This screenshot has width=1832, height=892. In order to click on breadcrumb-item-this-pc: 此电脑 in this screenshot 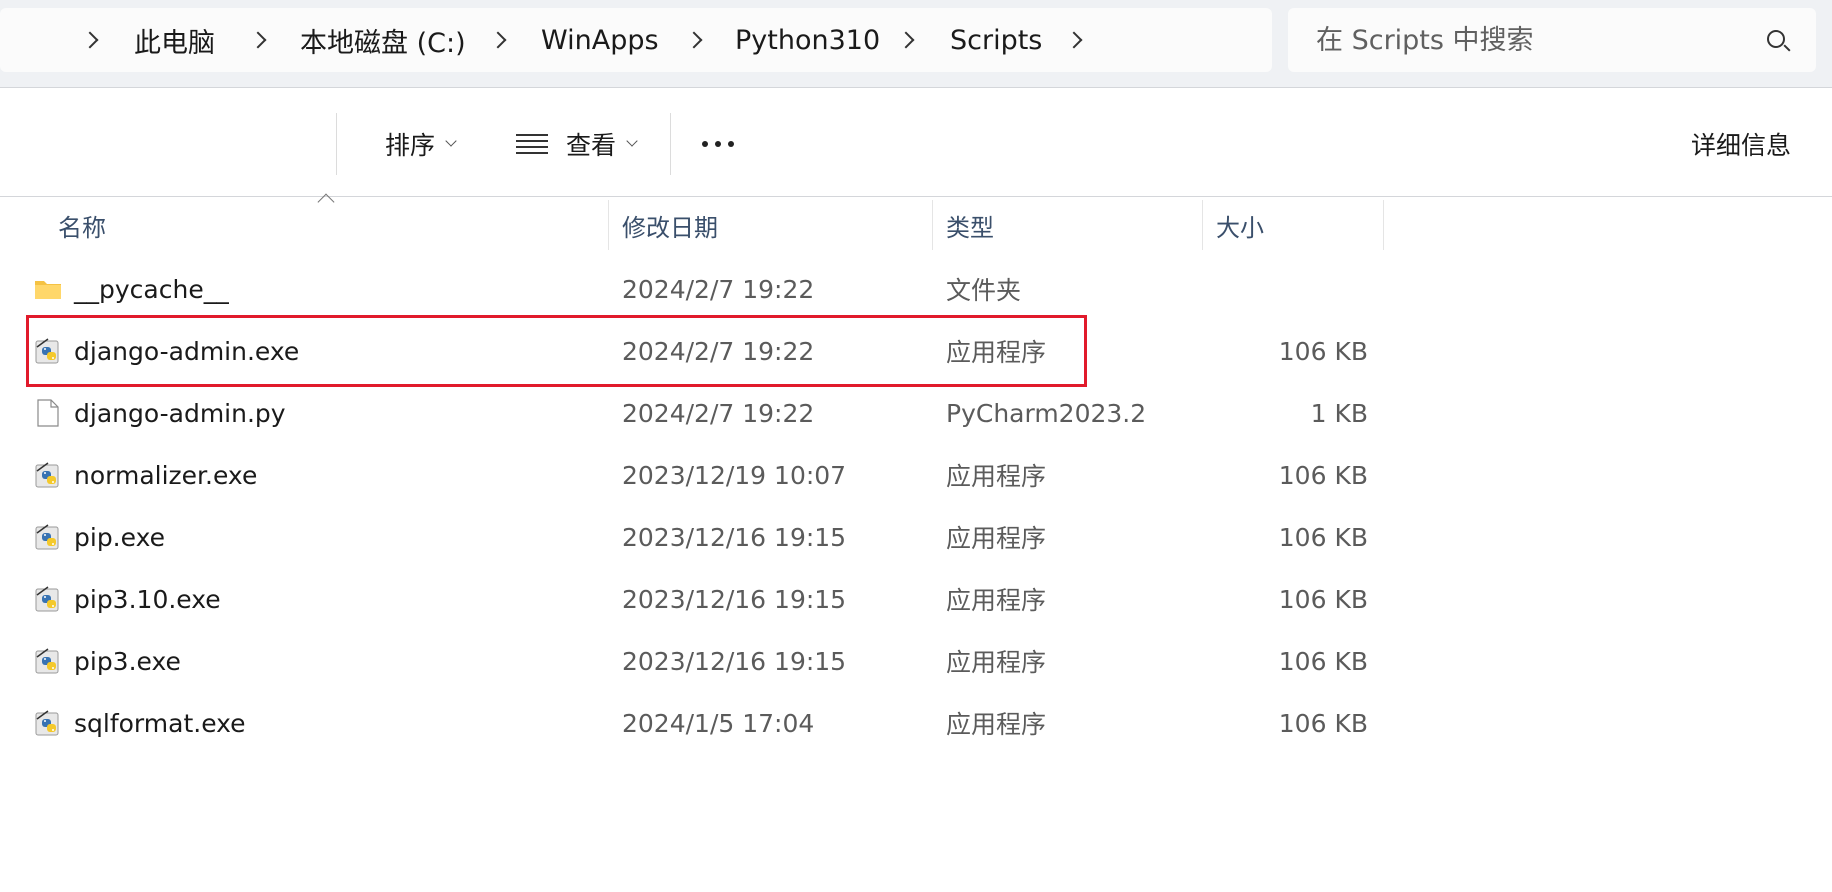, I will do `click(174, 40)`.